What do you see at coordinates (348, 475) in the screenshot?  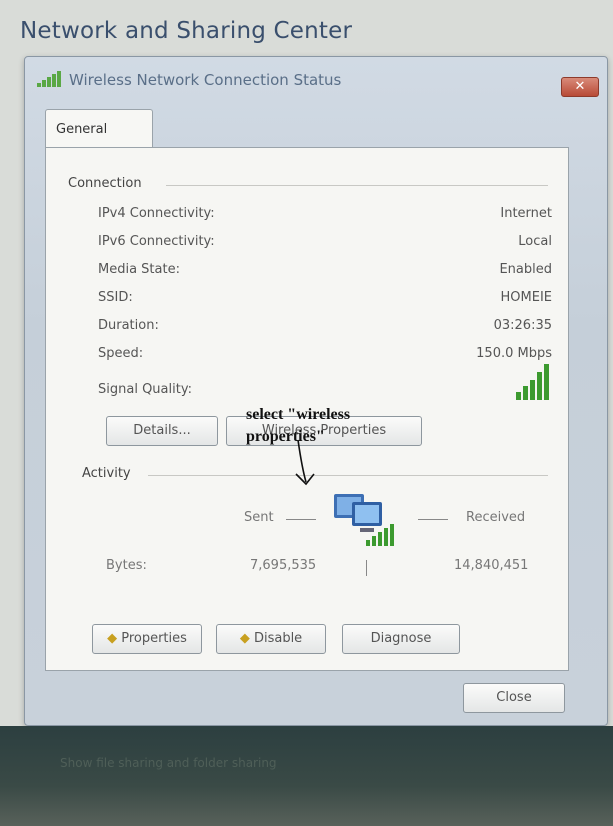 I see `activity-group-divider` at bounding box center [348, 475].